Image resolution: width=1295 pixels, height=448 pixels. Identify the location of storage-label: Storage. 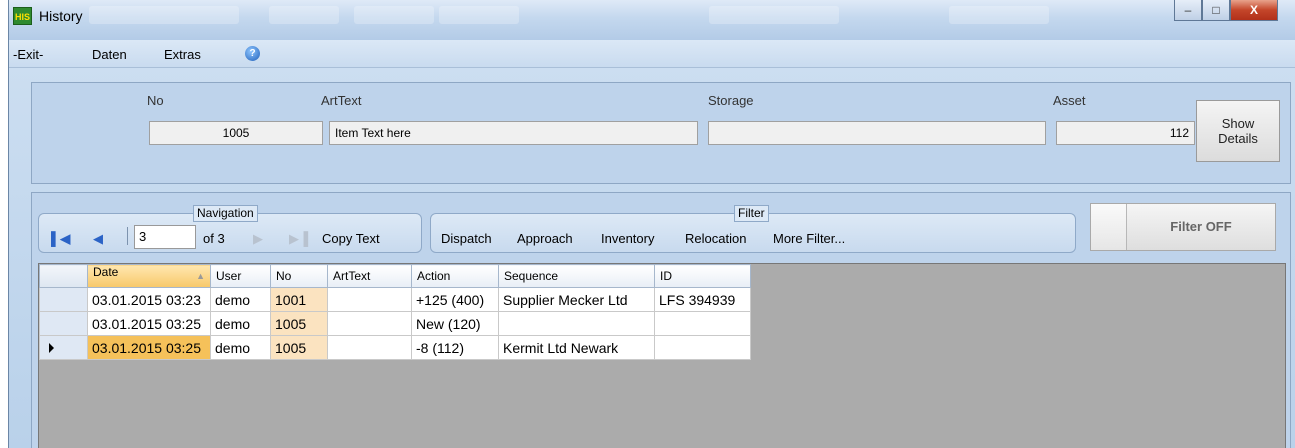
(731, 100).